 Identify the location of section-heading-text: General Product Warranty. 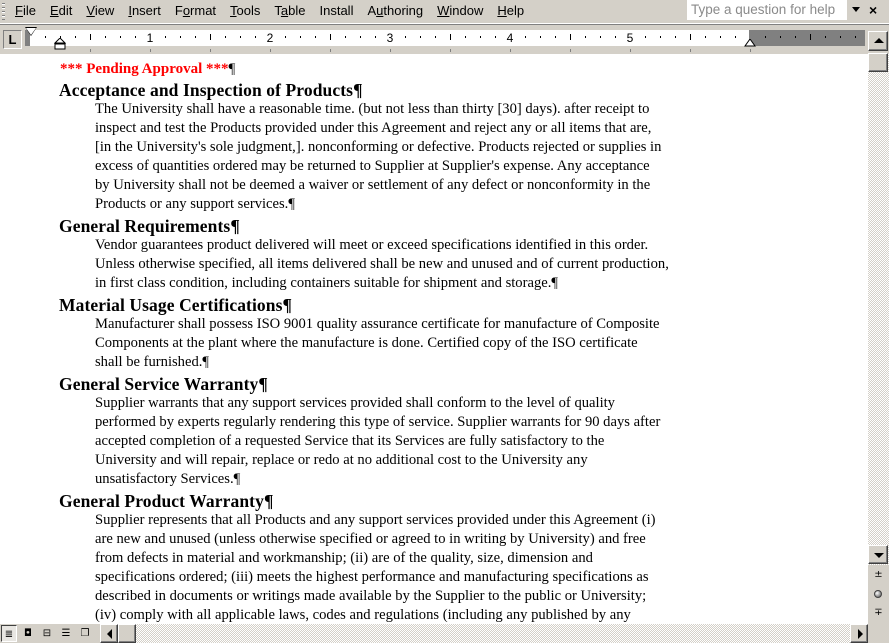
(161, 501).